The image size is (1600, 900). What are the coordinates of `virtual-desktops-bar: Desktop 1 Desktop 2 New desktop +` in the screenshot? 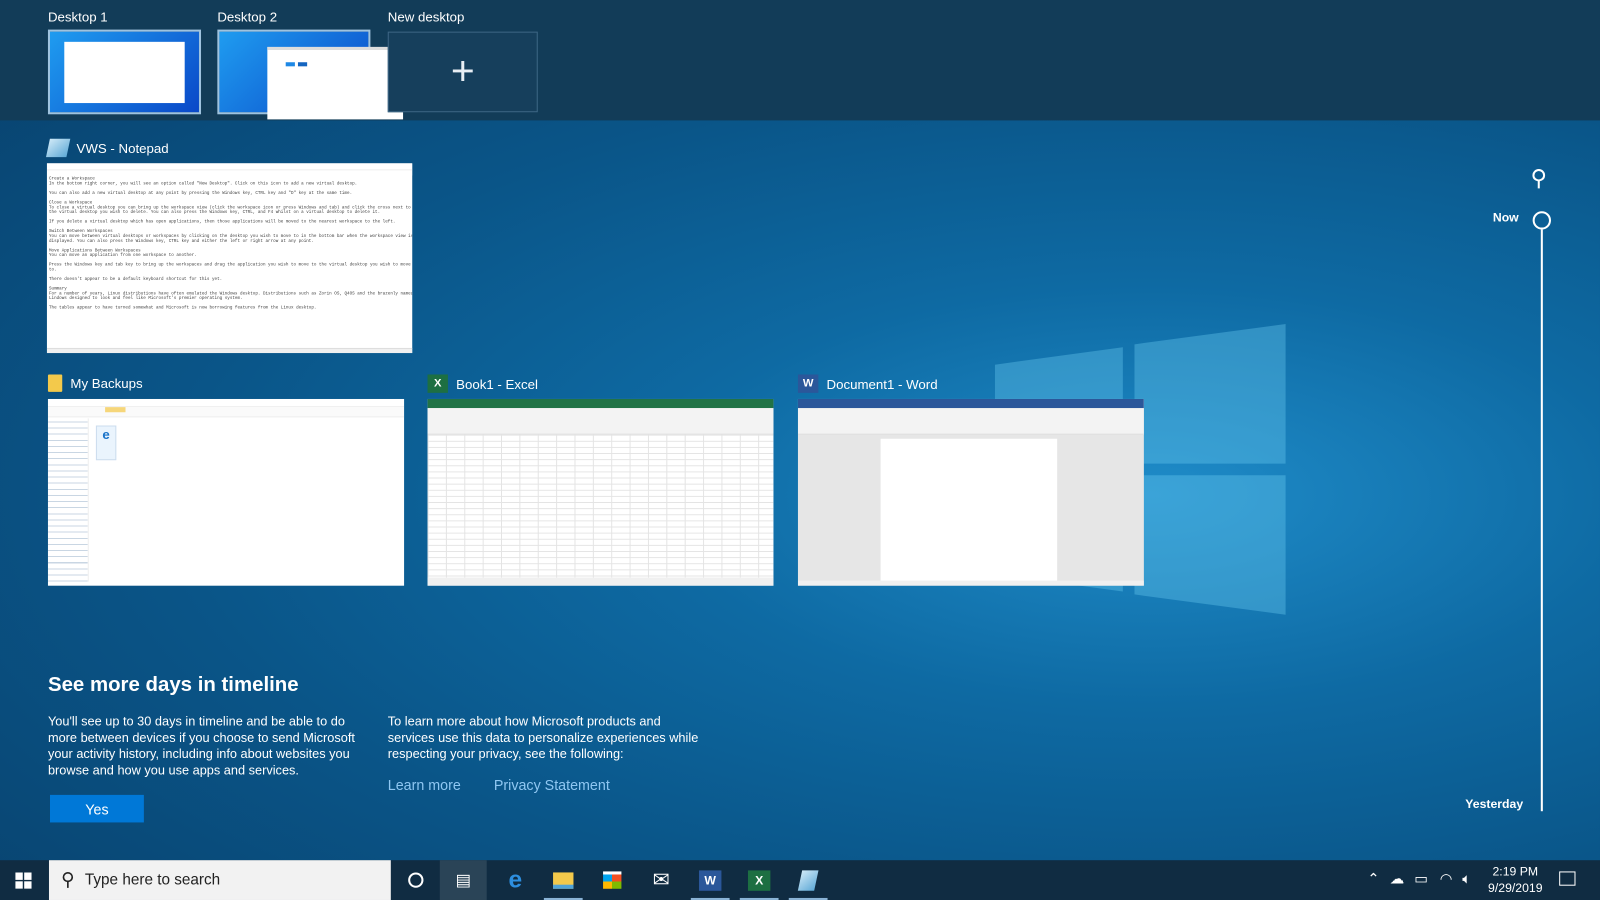 It's located at (800, 60).